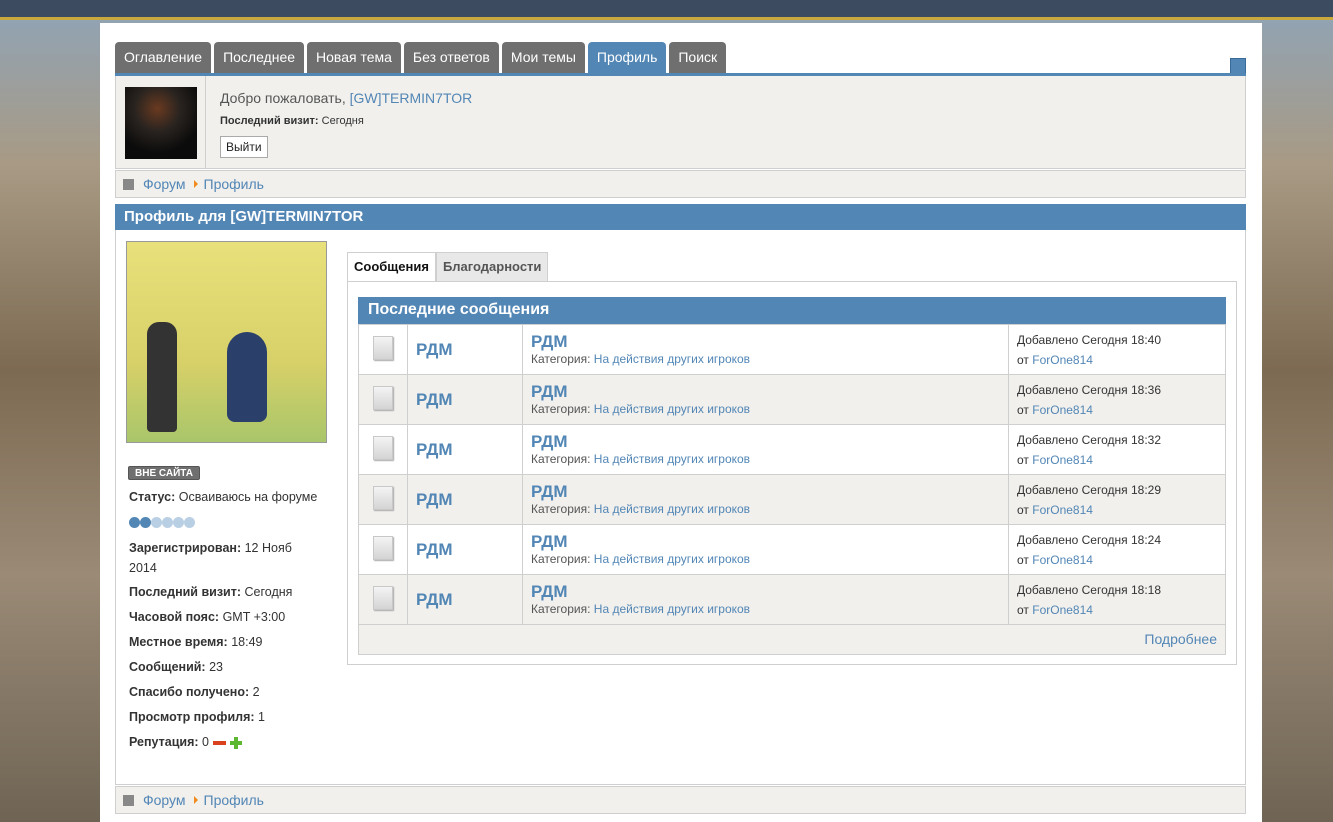 The width and height of the screenshot is (1333, 822). Describe the element at coordinates (226, 342) in the screenshot. I see `profile-avatar` at that location.